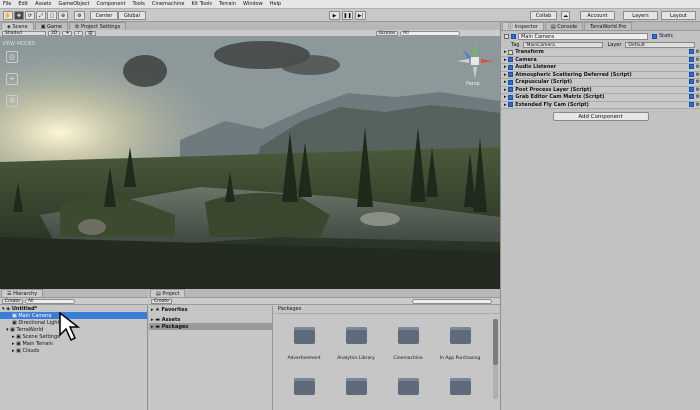 The width and height of the screenshot is (700, 410). I want to click on layers-dropdown: Layers, so click(640, 15).